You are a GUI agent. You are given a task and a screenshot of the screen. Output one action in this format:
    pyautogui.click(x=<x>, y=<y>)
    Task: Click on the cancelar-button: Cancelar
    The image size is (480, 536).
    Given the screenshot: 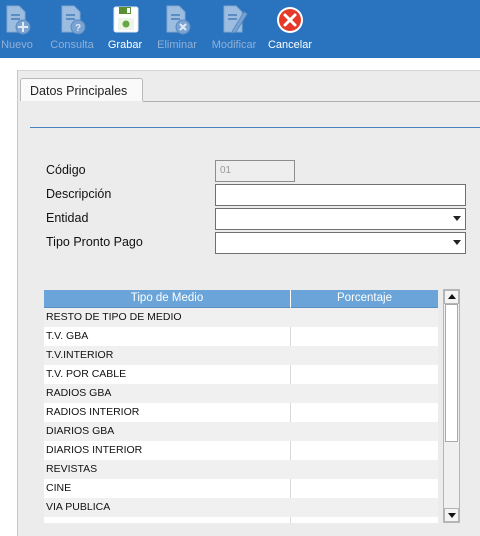 What is the action you would take?
    pyautogui.click(x=290, y=30)
    